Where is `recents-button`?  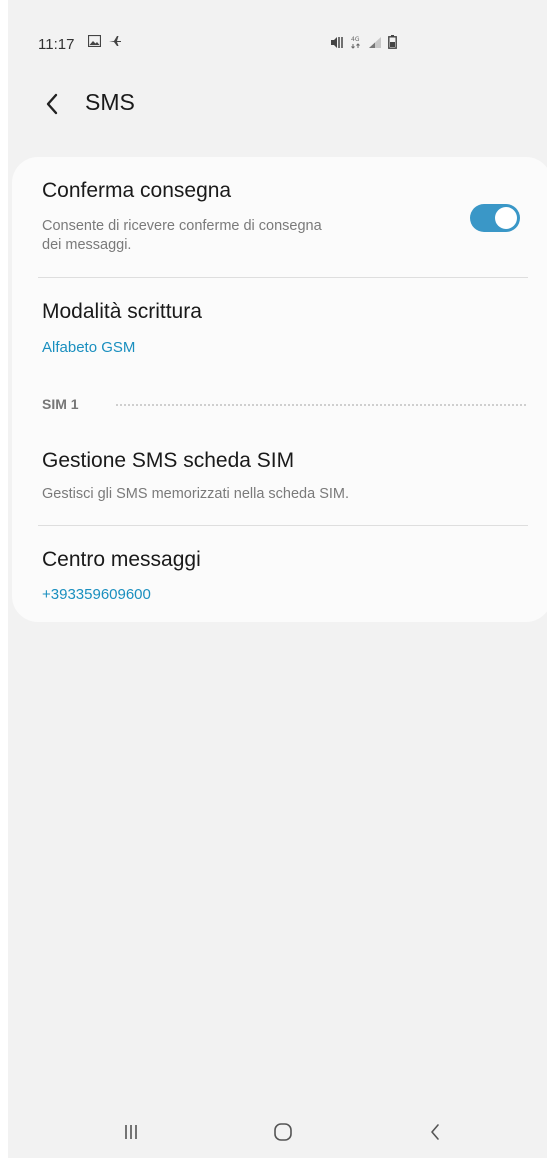 recents-button is located at coordinates (131, 1132).